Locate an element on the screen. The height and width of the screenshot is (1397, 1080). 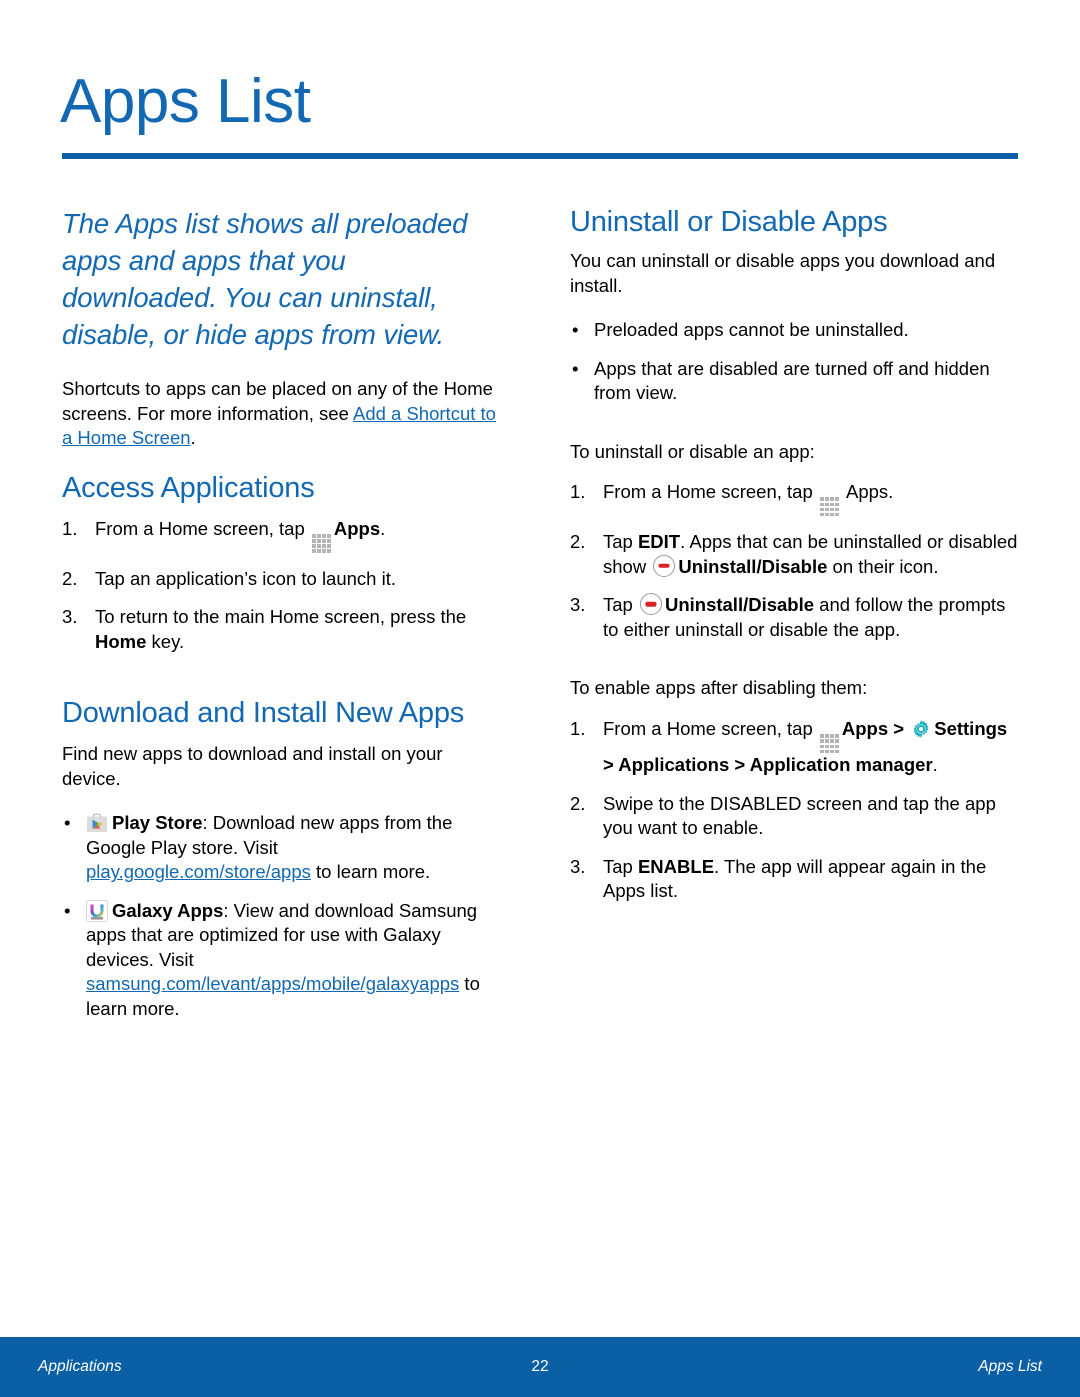
galaxy-apps-icon is located at coordinates (97, 910).